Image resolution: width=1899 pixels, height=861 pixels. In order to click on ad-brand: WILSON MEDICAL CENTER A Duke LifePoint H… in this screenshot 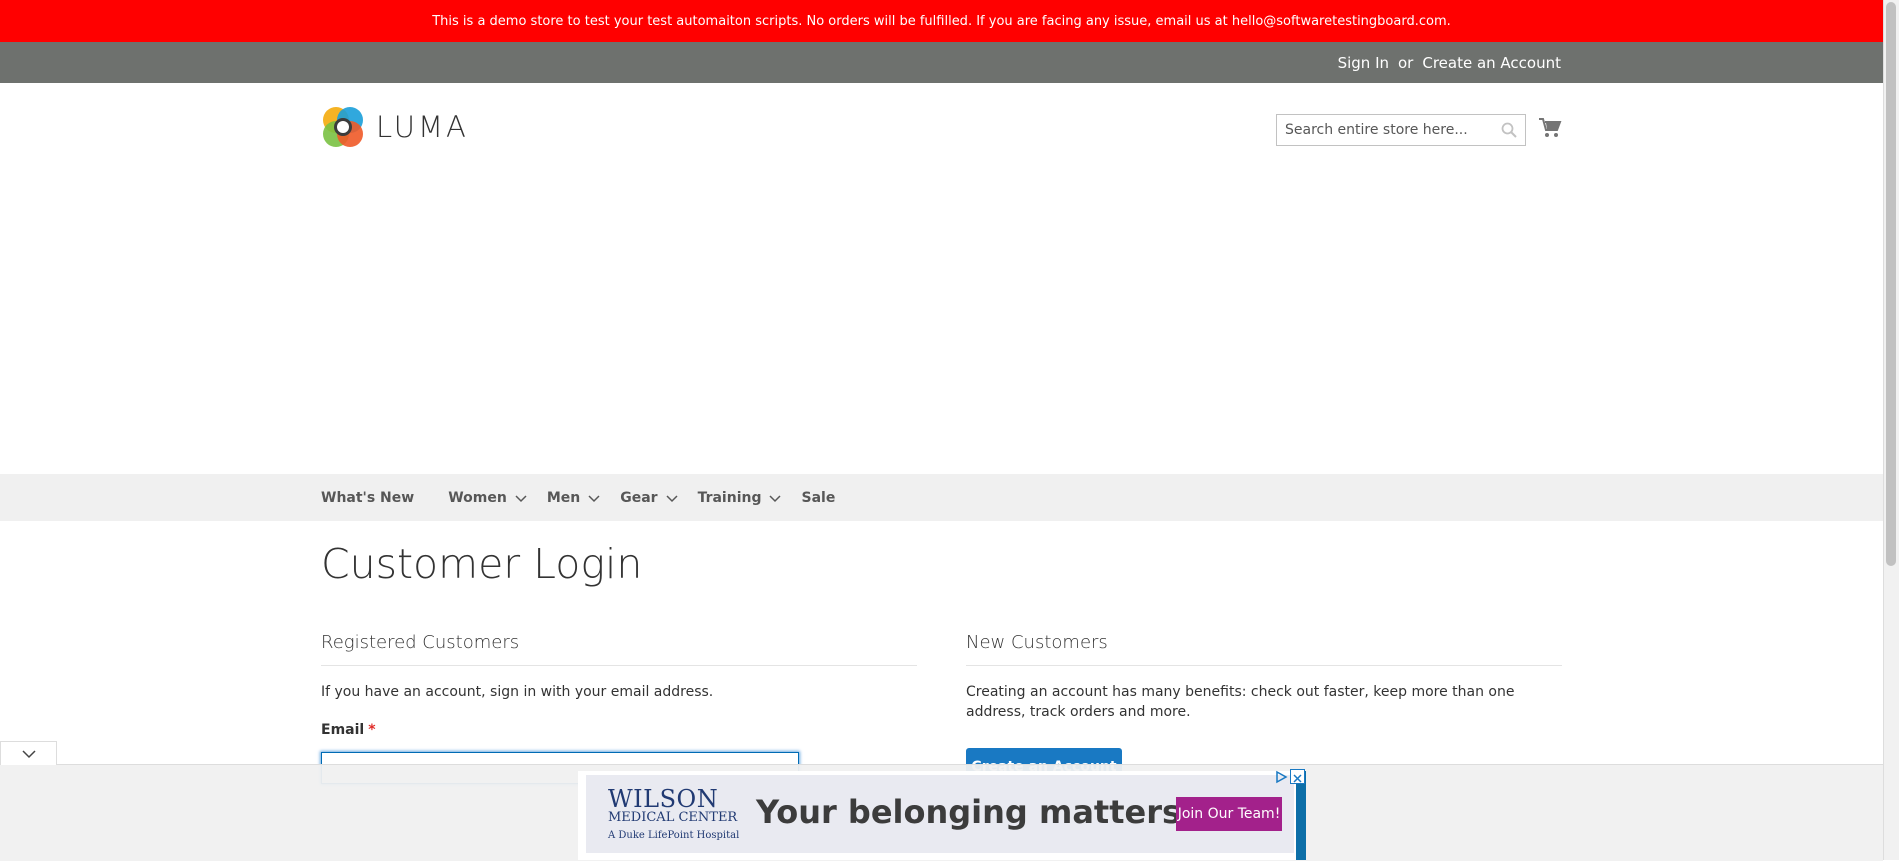, I will do `click(673, 815)`.